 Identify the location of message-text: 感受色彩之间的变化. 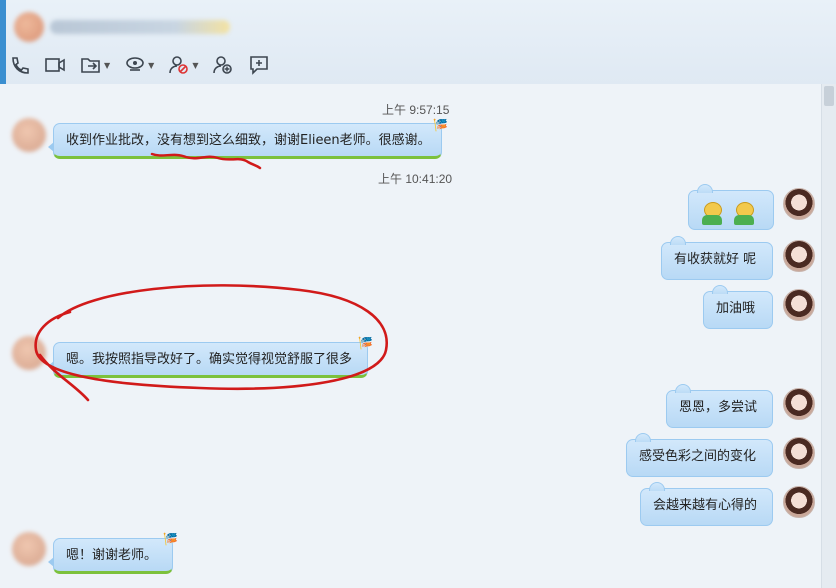
(698, 456).